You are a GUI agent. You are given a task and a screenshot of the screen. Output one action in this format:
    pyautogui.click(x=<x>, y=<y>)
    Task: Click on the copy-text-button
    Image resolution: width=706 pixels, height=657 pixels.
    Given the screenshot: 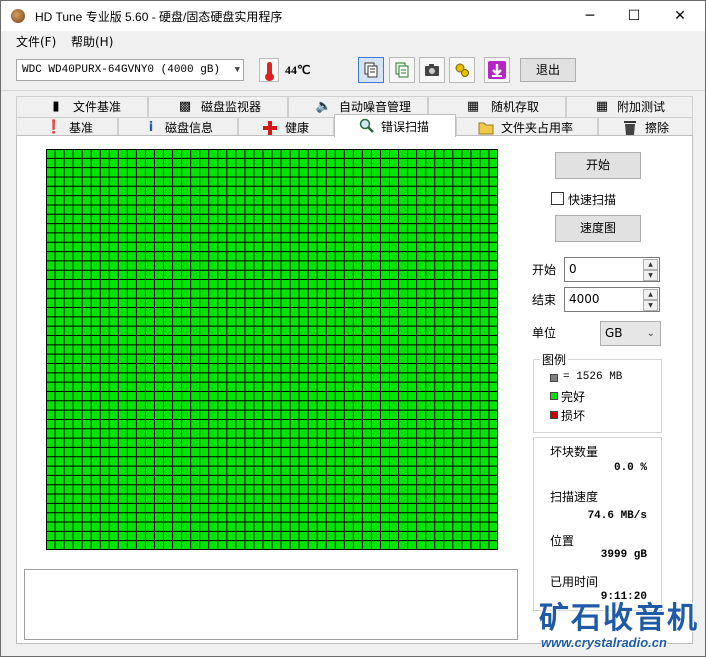 What is the action you would take?
    pyautogui.click(x=402, y=70)
    